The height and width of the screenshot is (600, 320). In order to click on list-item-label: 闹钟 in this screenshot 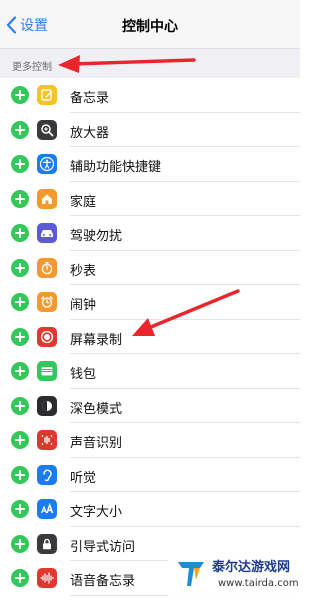, I will do `click(83, 305)`.